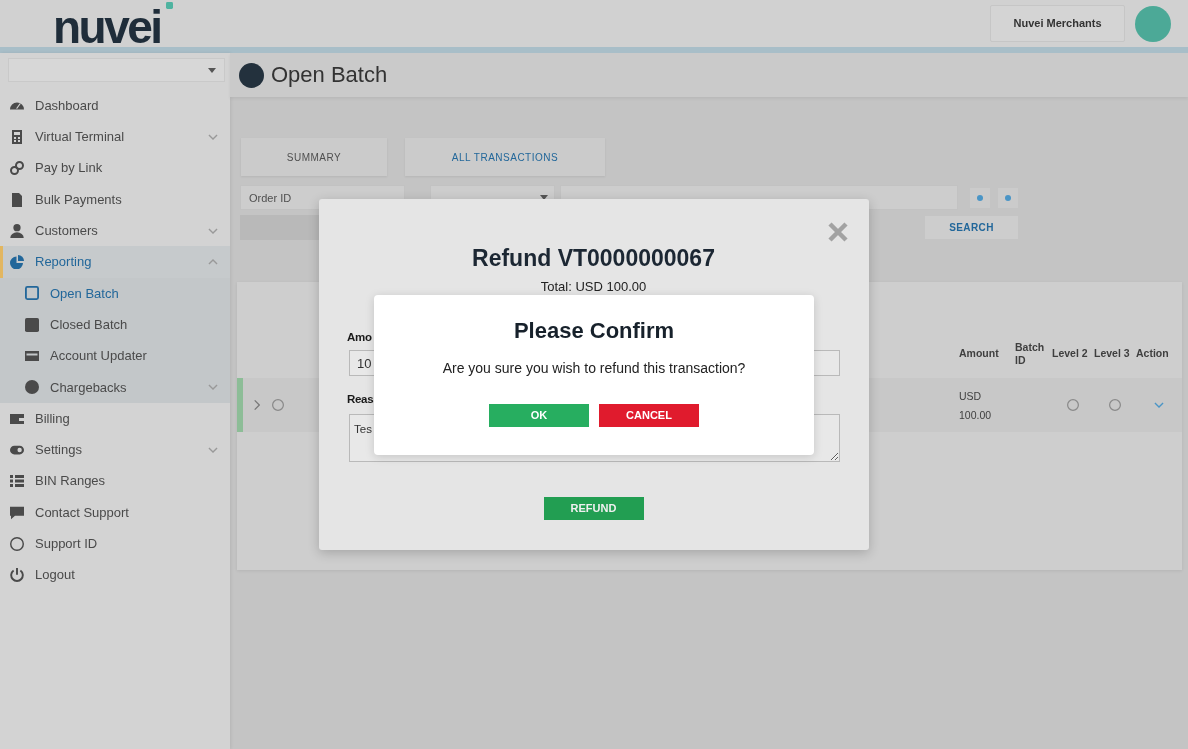 This screenshot has height=749, width=1188. I want to click on dialog-title: Refund VT0000000067, so click(593, 258).